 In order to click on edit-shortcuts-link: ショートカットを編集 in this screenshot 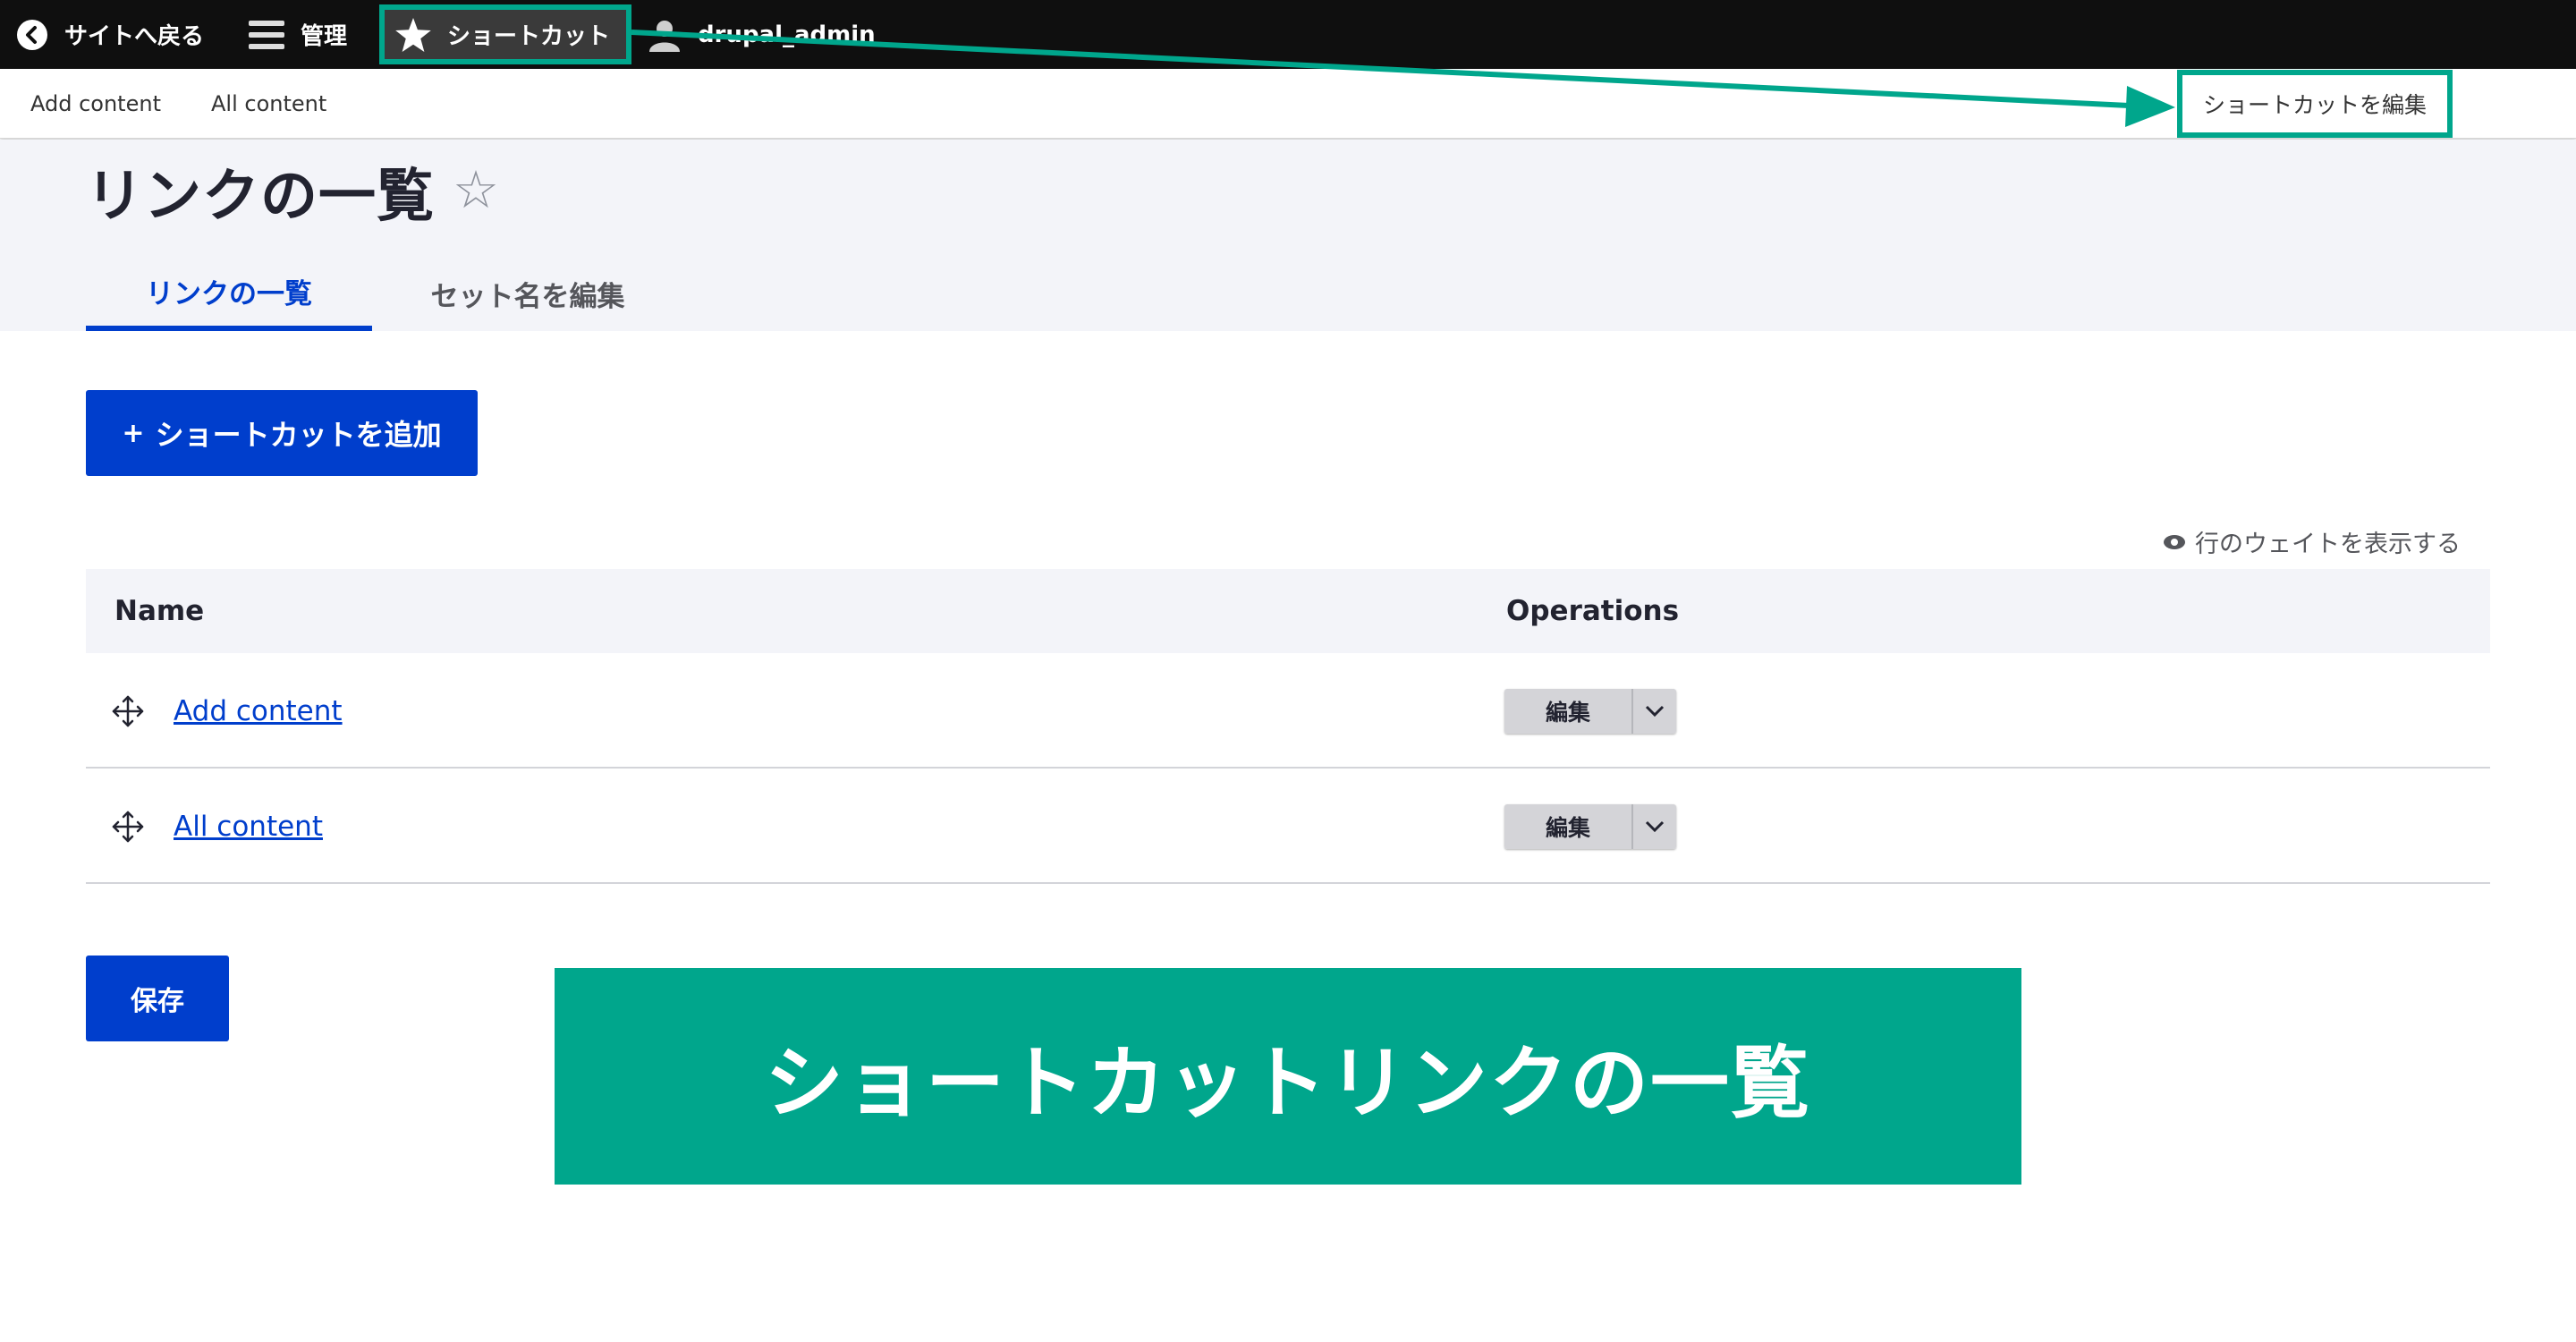, I will do `click(2315, 104)`.